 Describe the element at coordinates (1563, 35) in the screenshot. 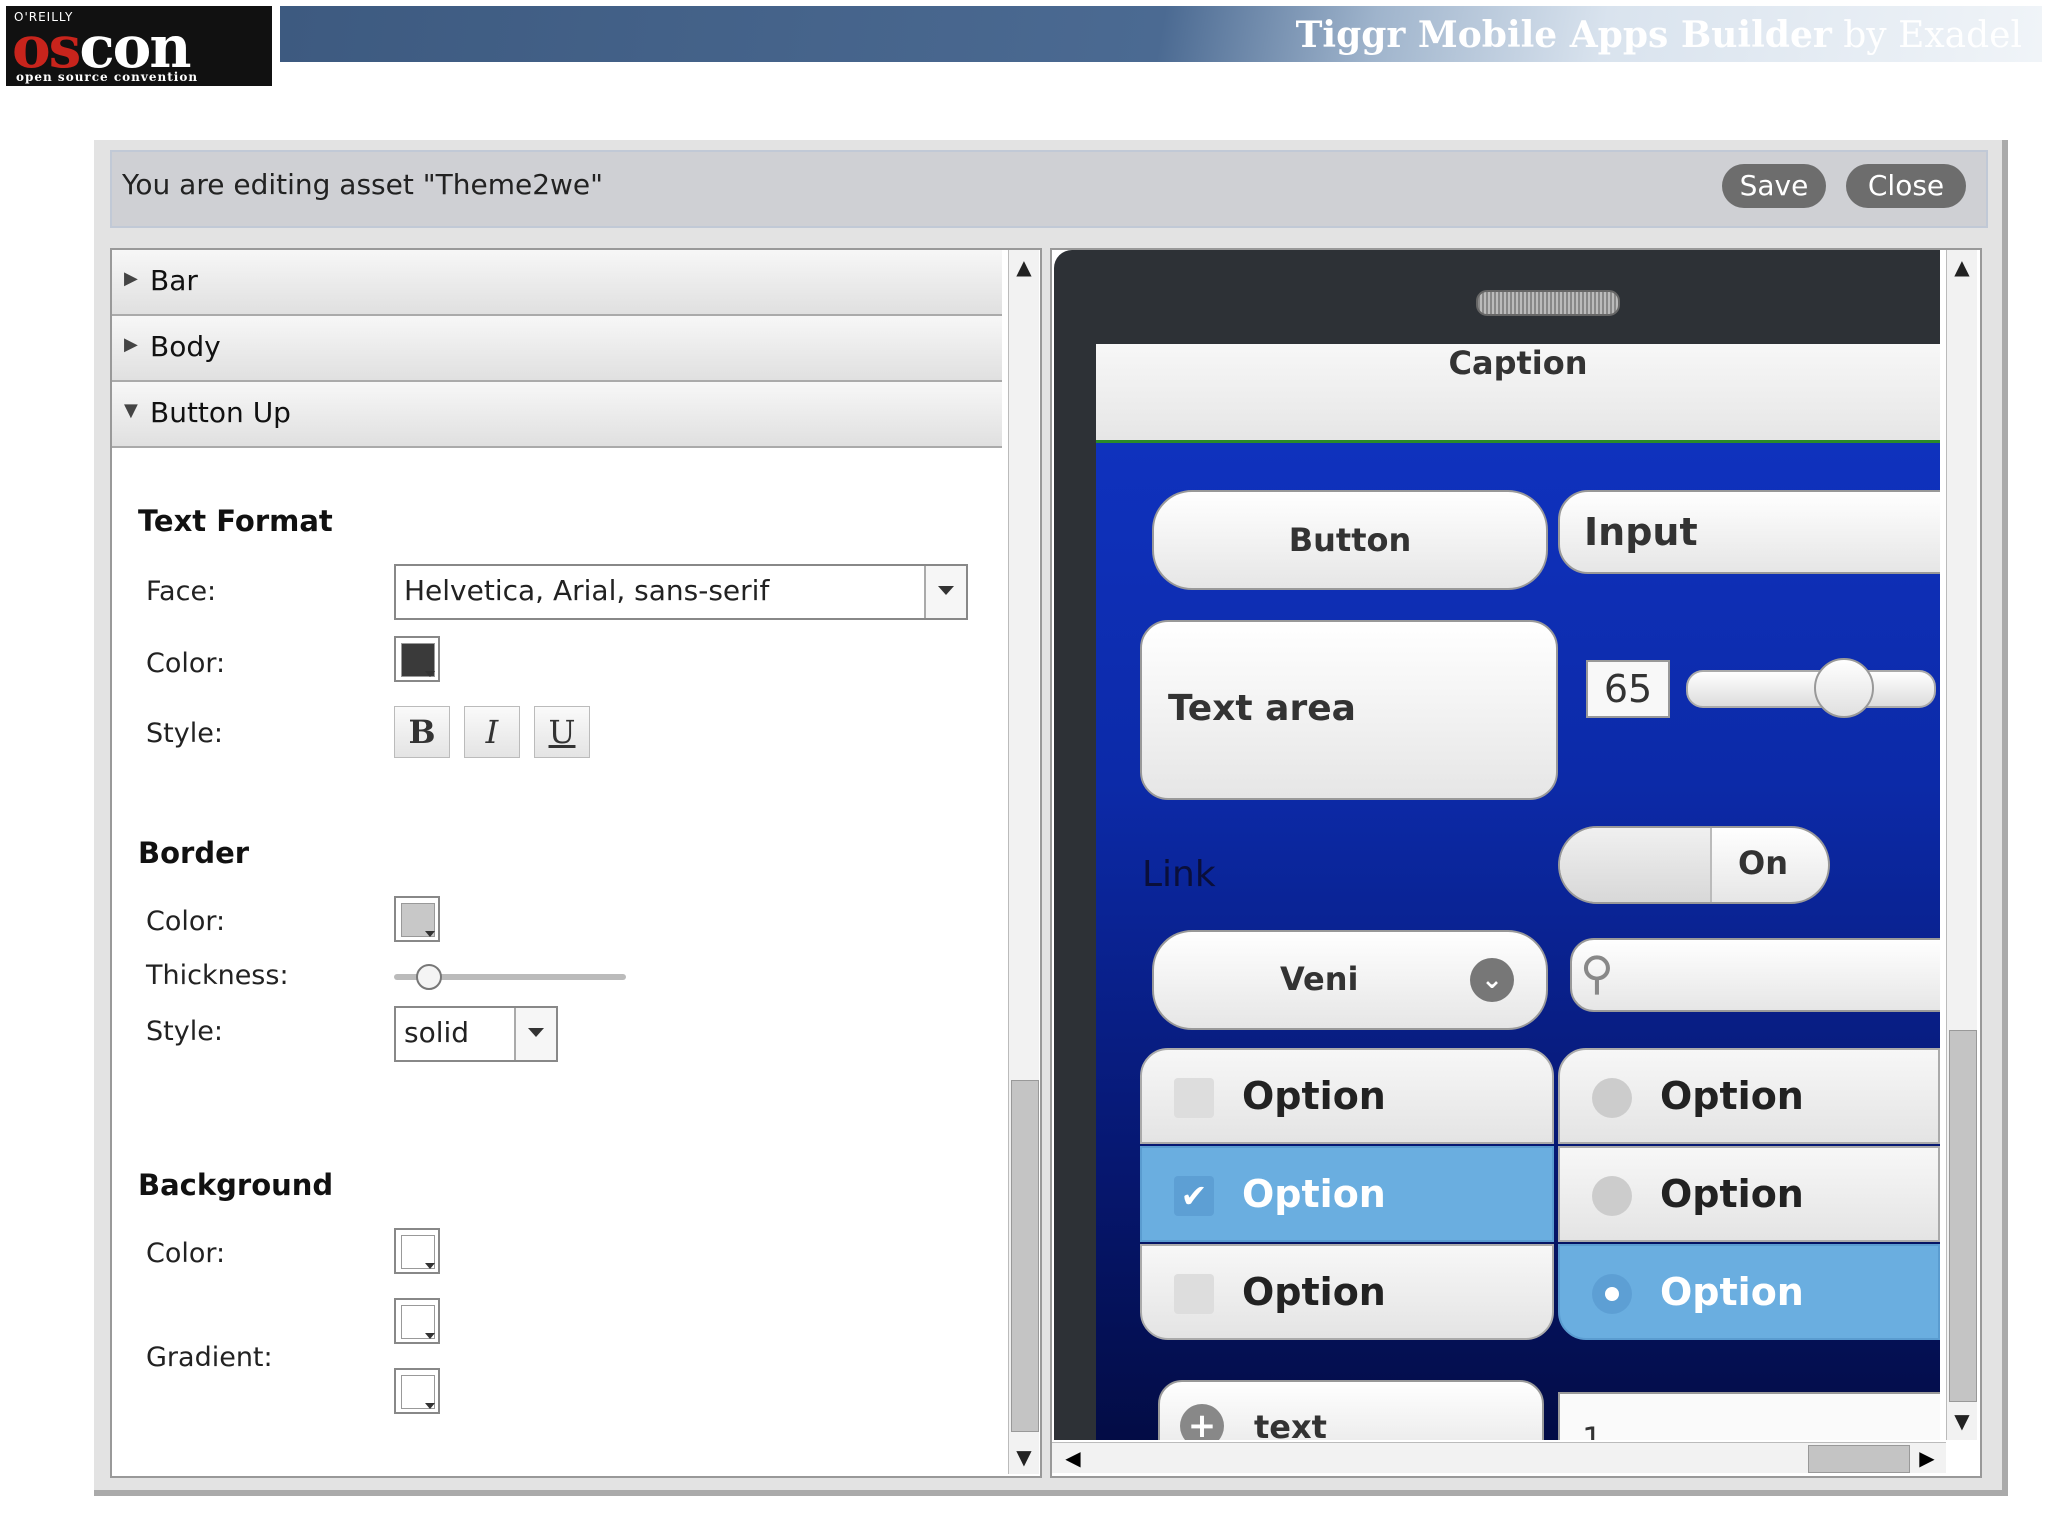

I see `banner-title-main: Tiggr Mobile Apps Builder` at that location.